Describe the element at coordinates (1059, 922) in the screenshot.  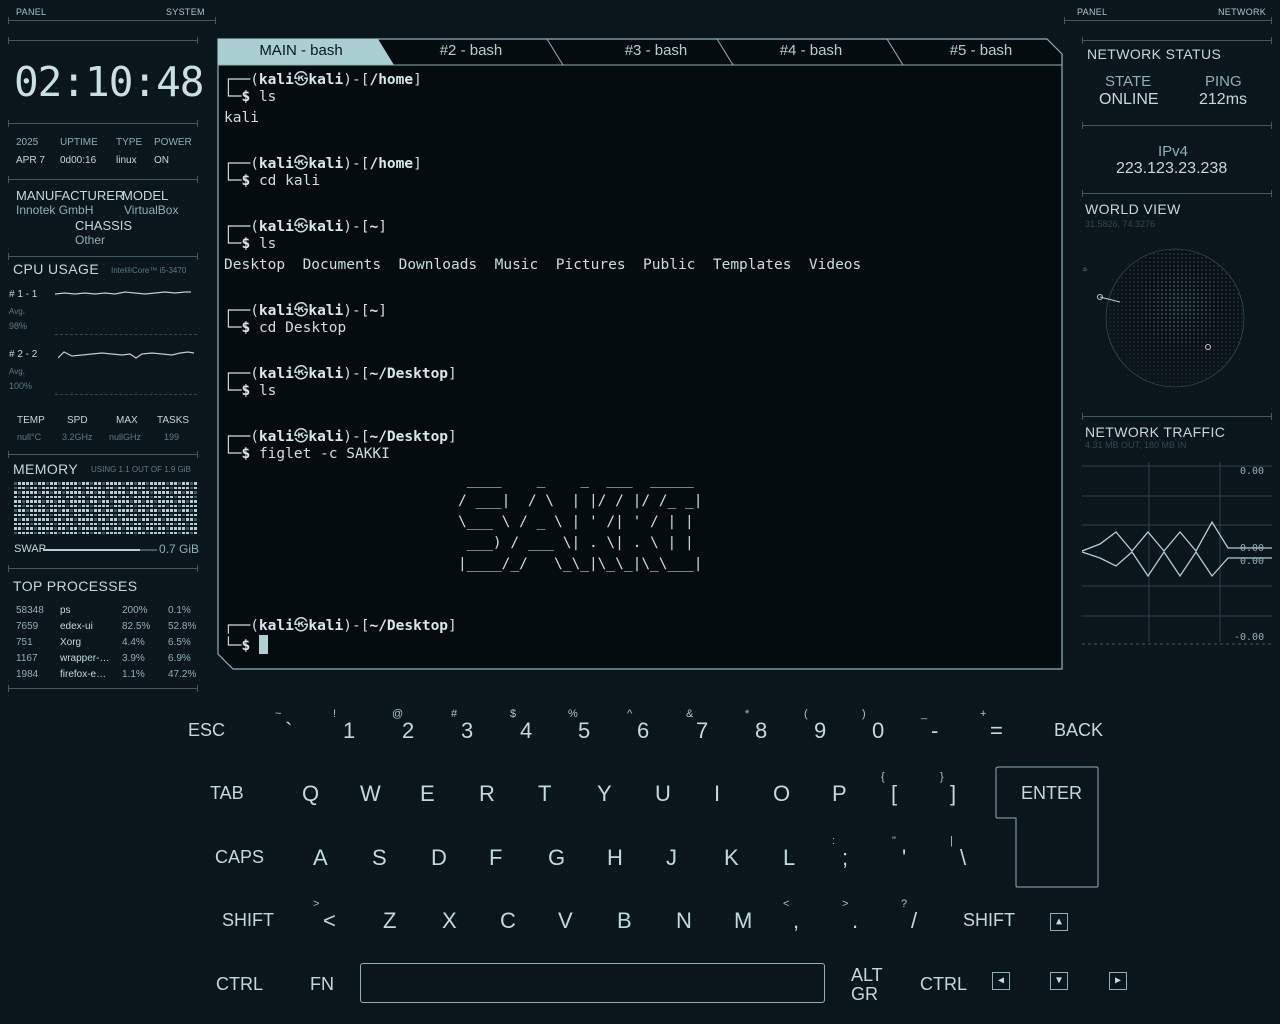
I see `key-arrow-up: ▲` at that location.